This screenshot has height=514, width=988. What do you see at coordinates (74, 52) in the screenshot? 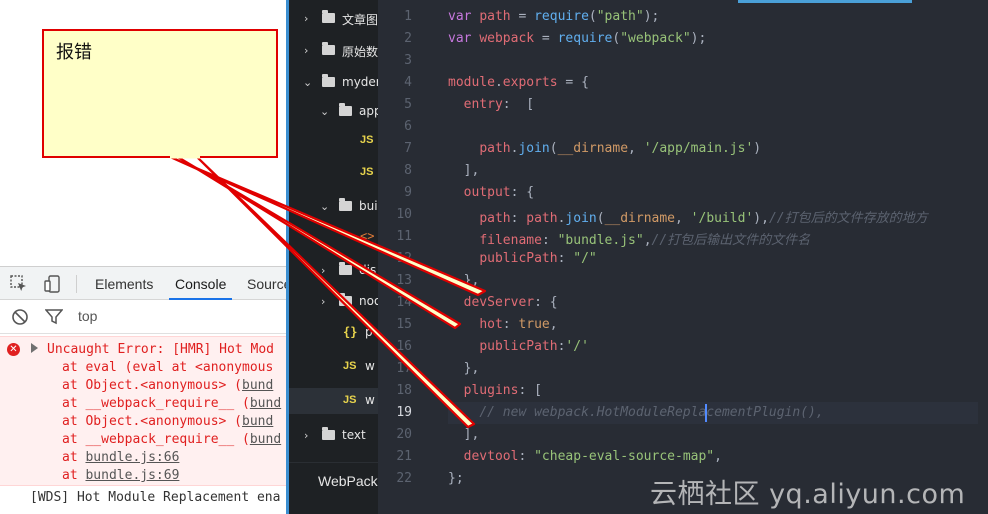
I see `annotation-label: 报错` at bounding box center [74, 52].